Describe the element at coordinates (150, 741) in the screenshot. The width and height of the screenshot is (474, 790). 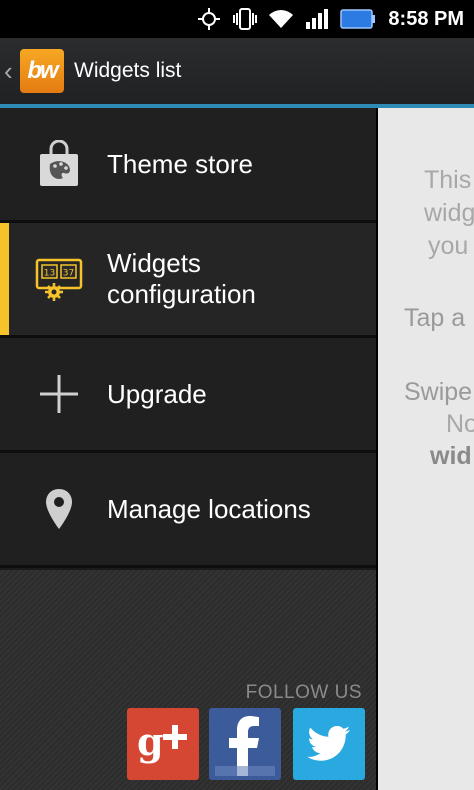
I see `svg-text: g` at that location.